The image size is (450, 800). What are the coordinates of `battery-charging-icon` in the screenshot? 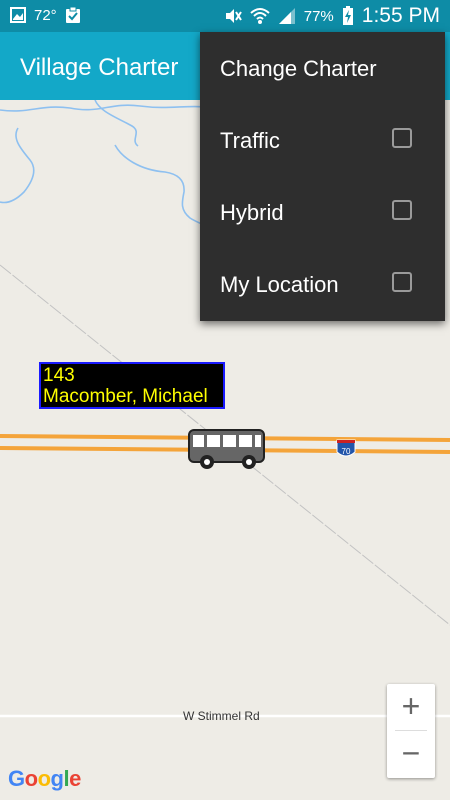 It's located at (347, 15).